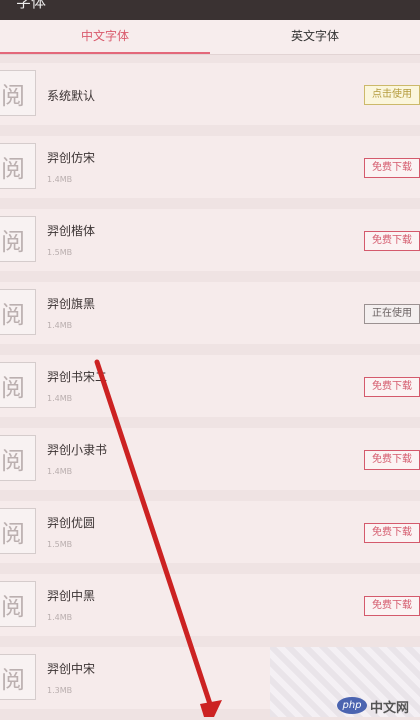 The height and width of the screenshot is (720, 420). Describe the element at coordinates (71, 304) in the screenshot. I see `font-name: 羿创旗黑` at that location.